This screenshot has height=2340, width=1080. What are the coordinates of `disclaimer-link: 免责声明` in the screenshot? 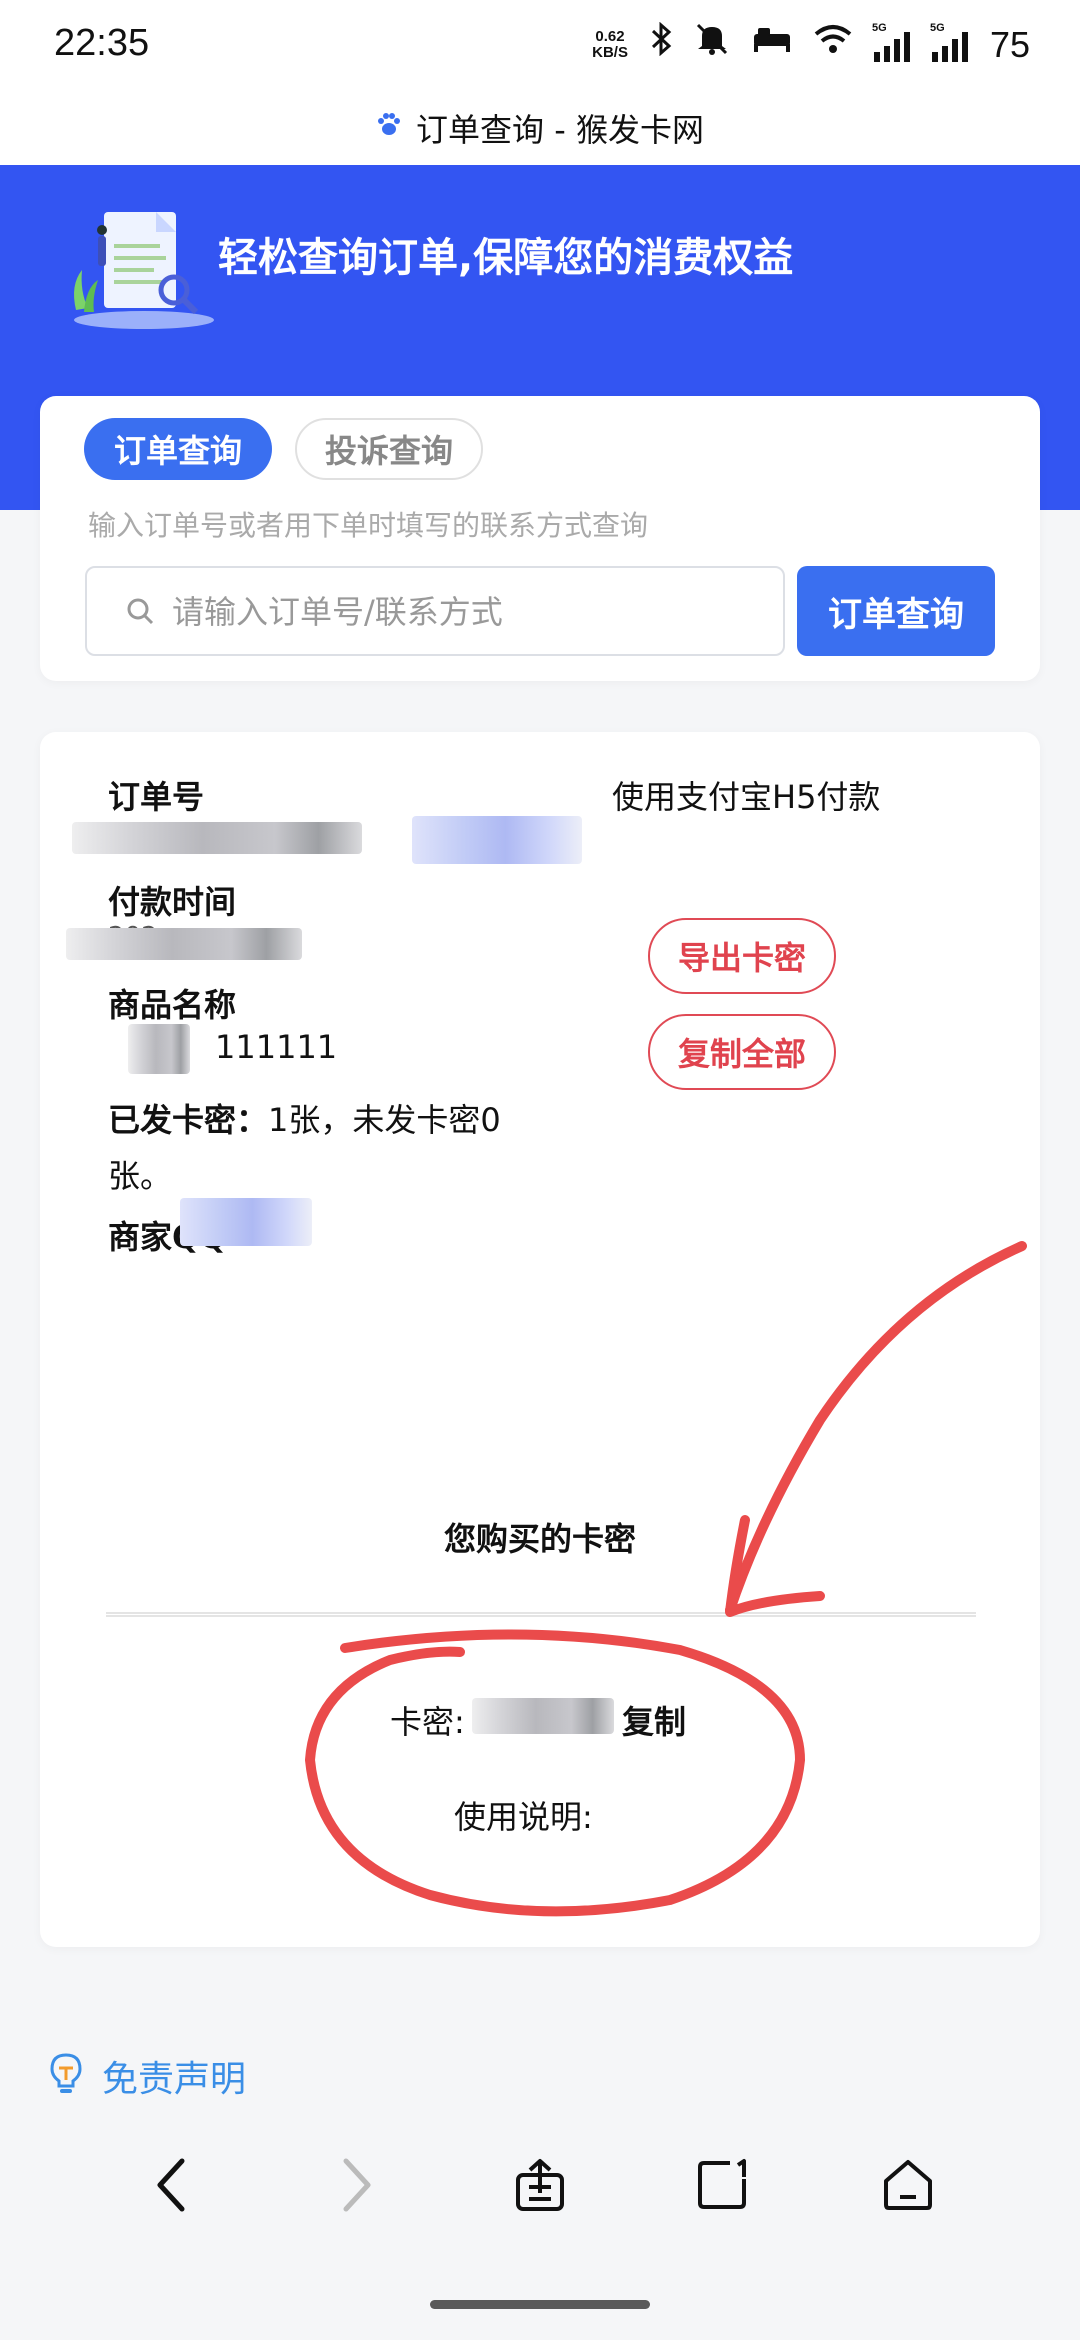 It's located at (146, 2076).